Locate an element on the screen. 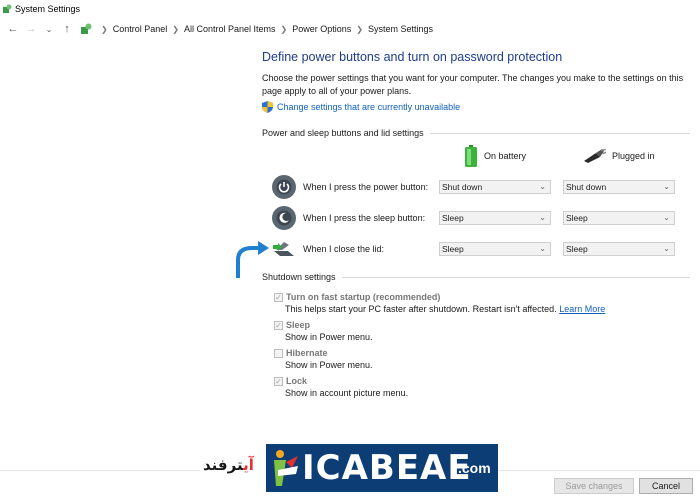 This screenshot has width=700, height=500. power-group-title: Power and sleep buttons and lid settings is located at coordinates (343, 133).